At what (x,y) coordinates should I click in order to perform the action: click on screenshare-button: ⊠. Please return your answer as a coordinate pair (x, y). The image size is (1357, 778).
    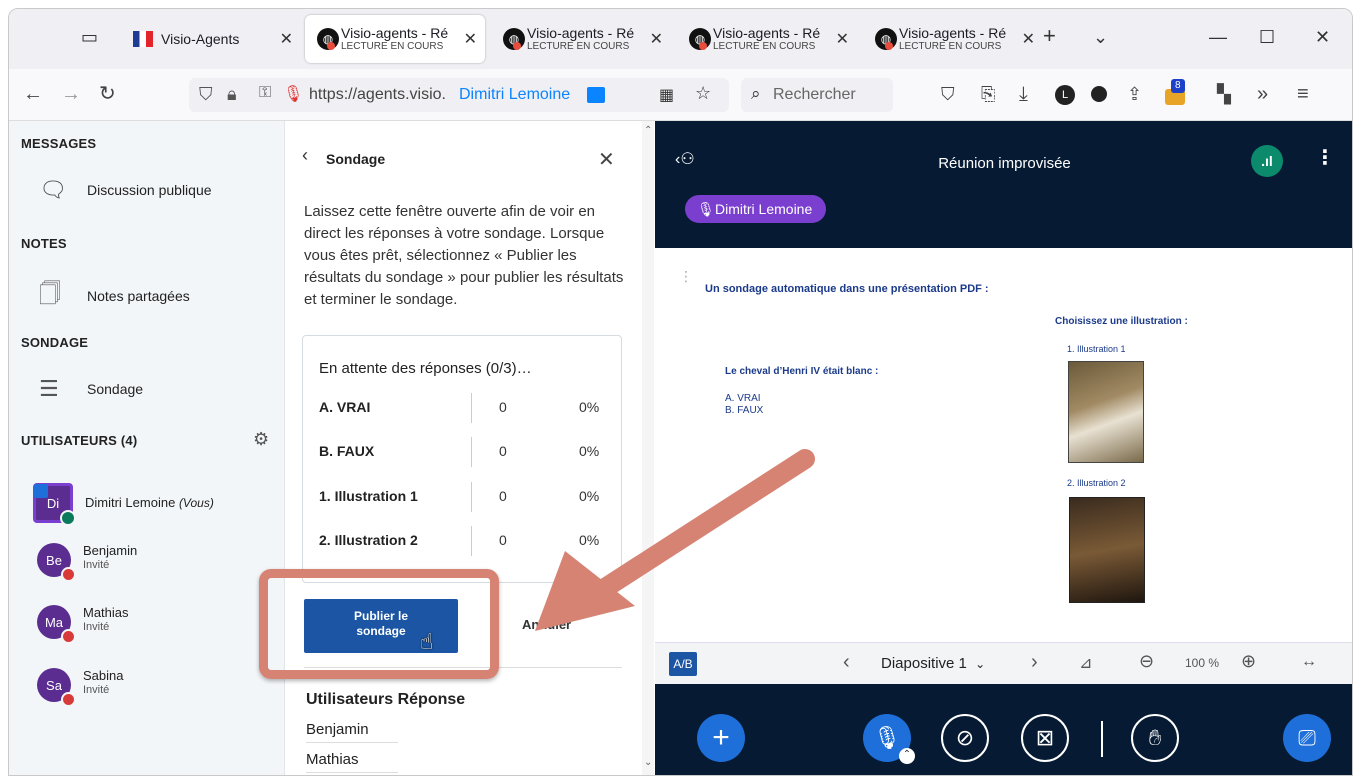
    Looking at the image, I should click on (1045, 738).